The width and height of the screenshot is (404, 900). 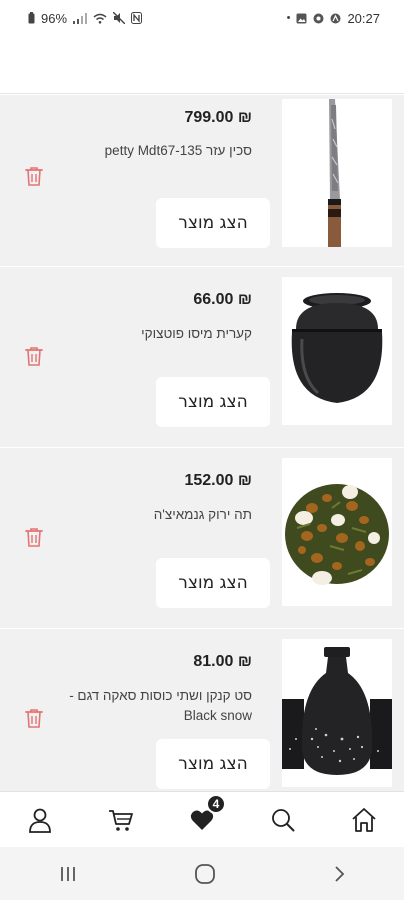 I want to click on status-right: • 20:27, so click(x=333, y=18).